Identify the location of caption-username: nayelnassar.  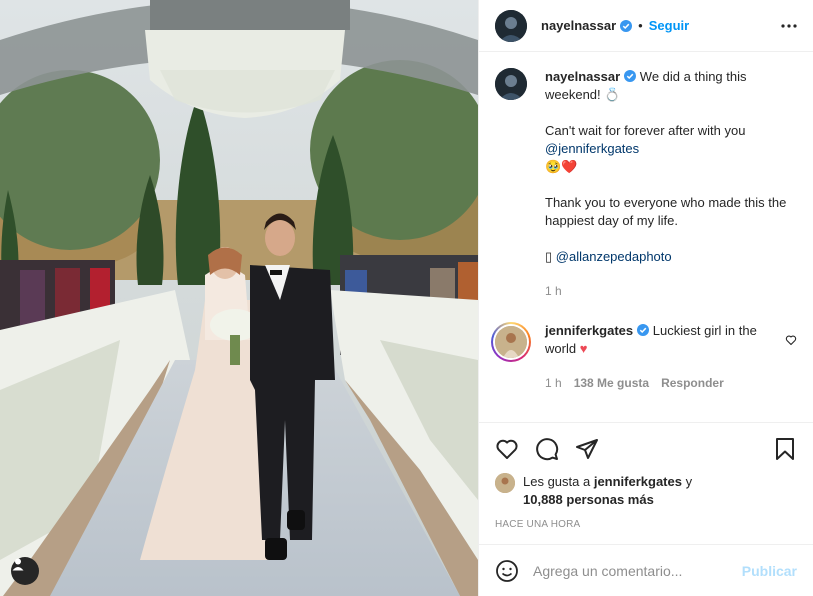
(582, 76).